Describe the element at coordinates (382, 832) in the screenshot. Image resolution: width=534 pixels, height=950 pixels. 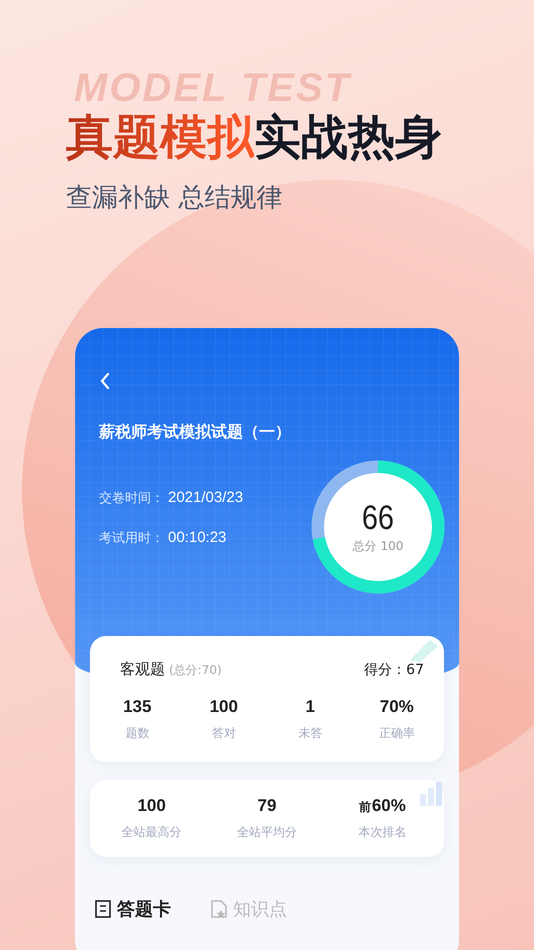
I see `stat-label: 本次排名` at that location.